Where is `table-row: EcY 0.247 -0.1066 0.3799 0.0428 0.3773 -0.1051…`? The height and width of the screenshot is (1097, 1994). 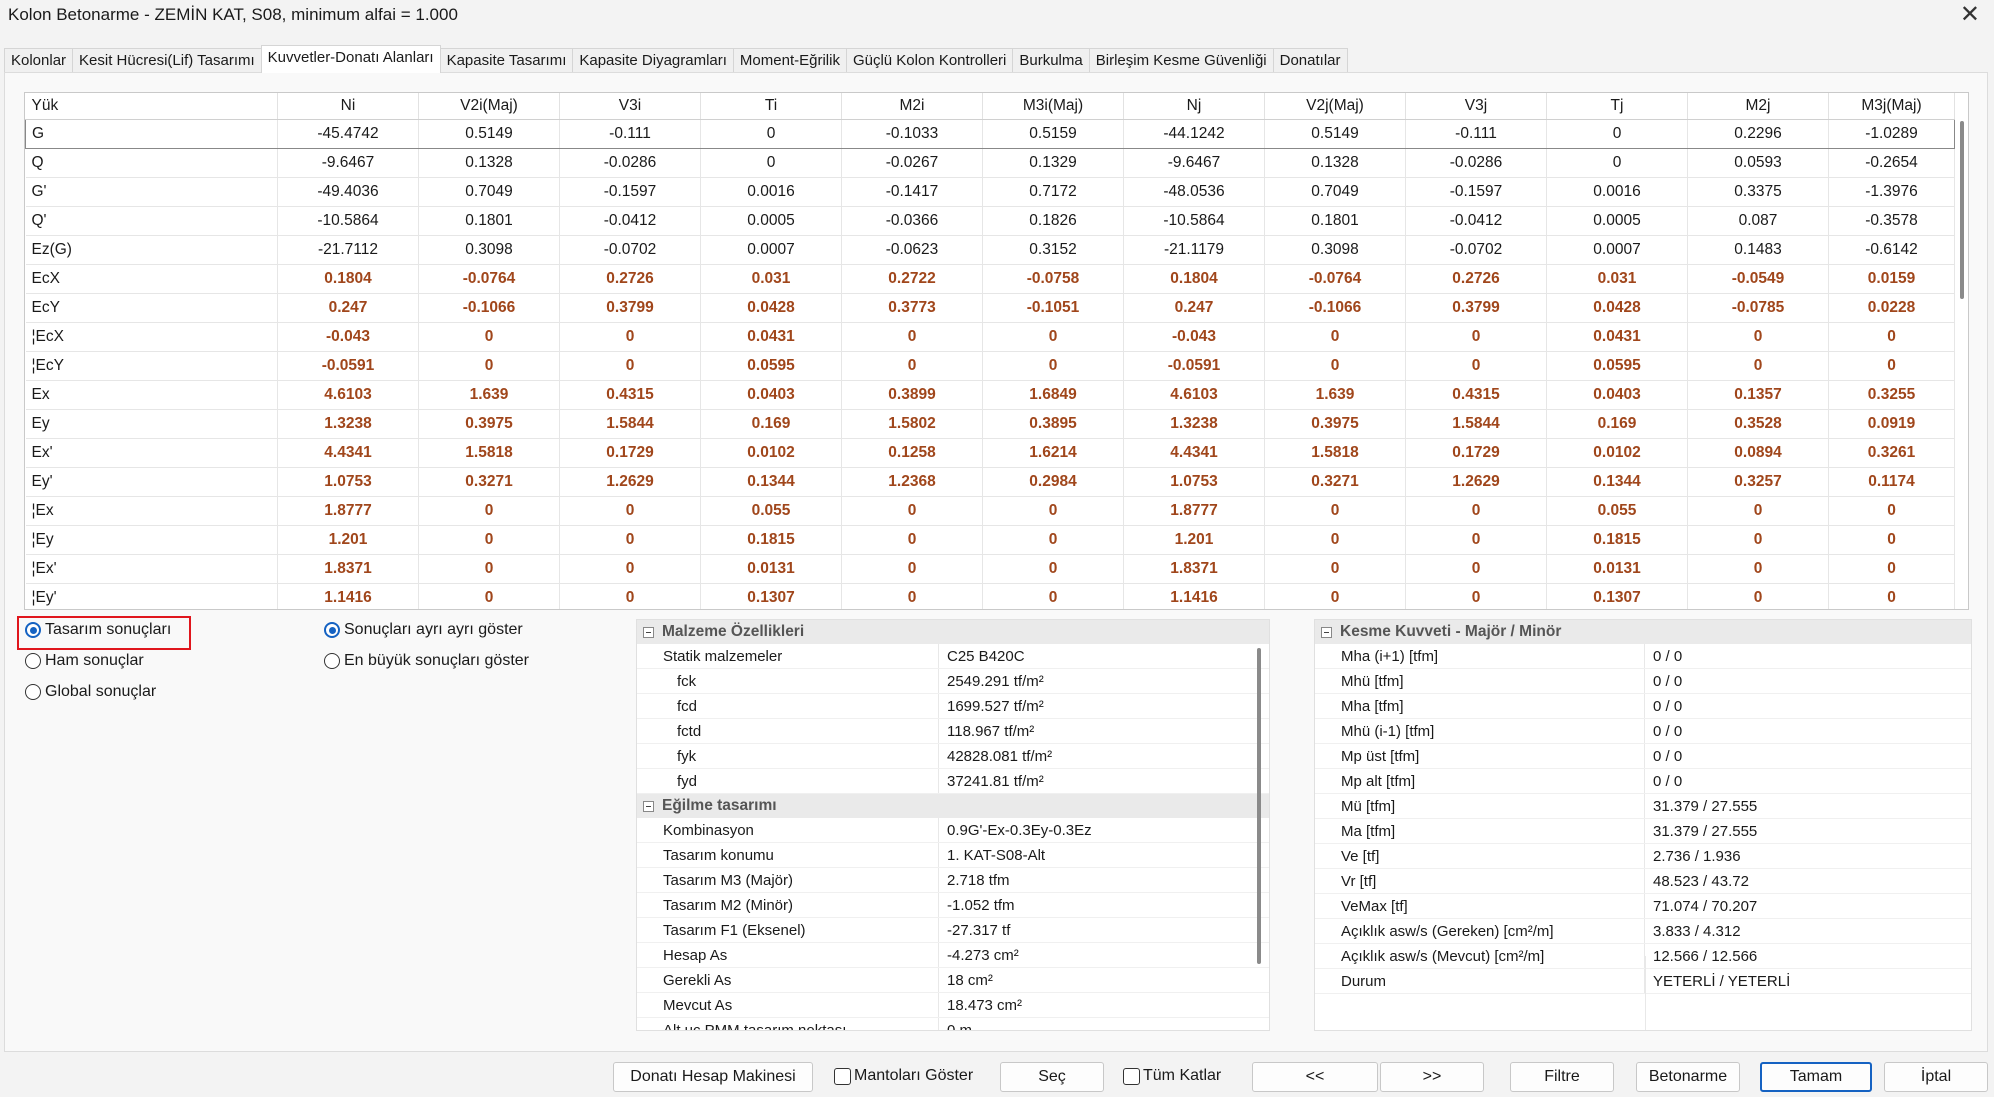
table-row: EcY 0.247 -0.1066 0.3799 0.0428 0.3773 -0.1051… is located at coordinates (990, 308).